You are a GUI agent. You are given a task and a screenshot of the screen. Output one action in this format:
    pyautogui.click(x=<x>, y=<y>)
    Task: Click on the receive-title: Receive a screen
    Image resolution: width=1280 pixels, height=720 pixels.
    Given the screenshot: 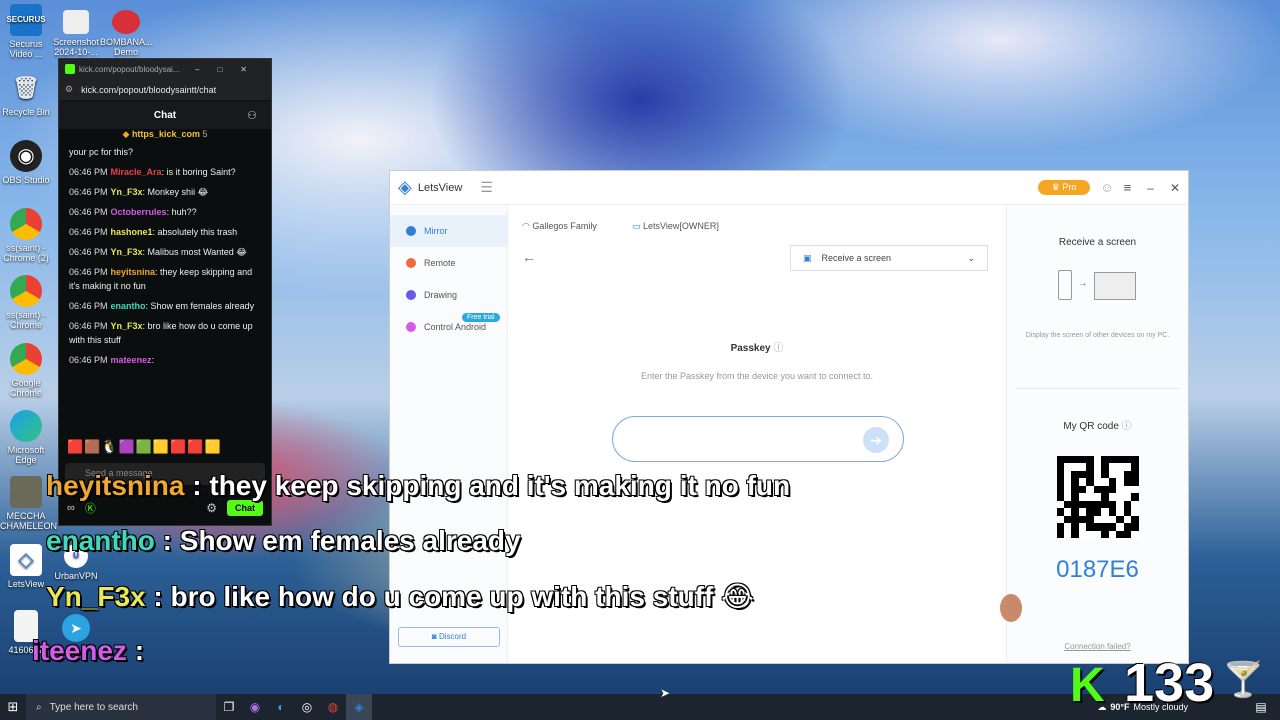 What is the action you would take?
    pyautogui.click(x=1097, y=242)
    